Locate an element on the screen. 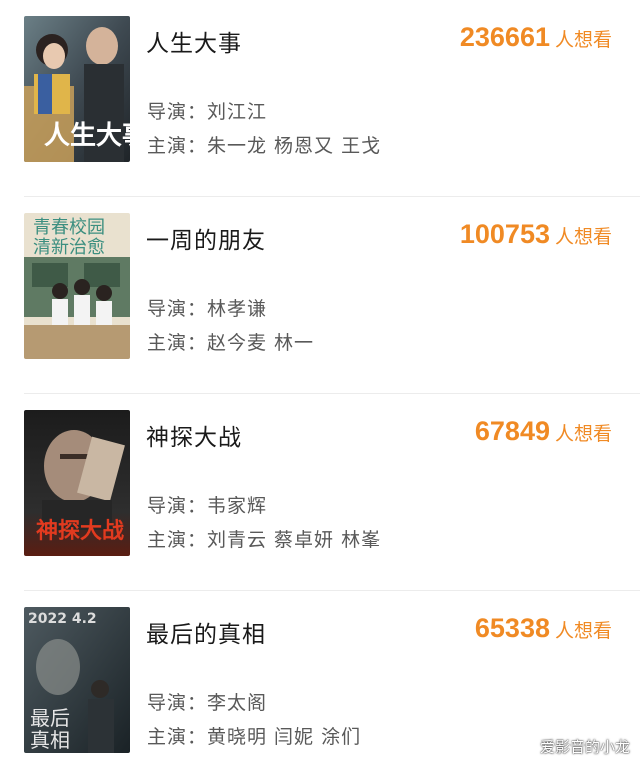 The image size is (640, 763). want-to-see: 100753 人想看 is located at coordinates (536, 234).